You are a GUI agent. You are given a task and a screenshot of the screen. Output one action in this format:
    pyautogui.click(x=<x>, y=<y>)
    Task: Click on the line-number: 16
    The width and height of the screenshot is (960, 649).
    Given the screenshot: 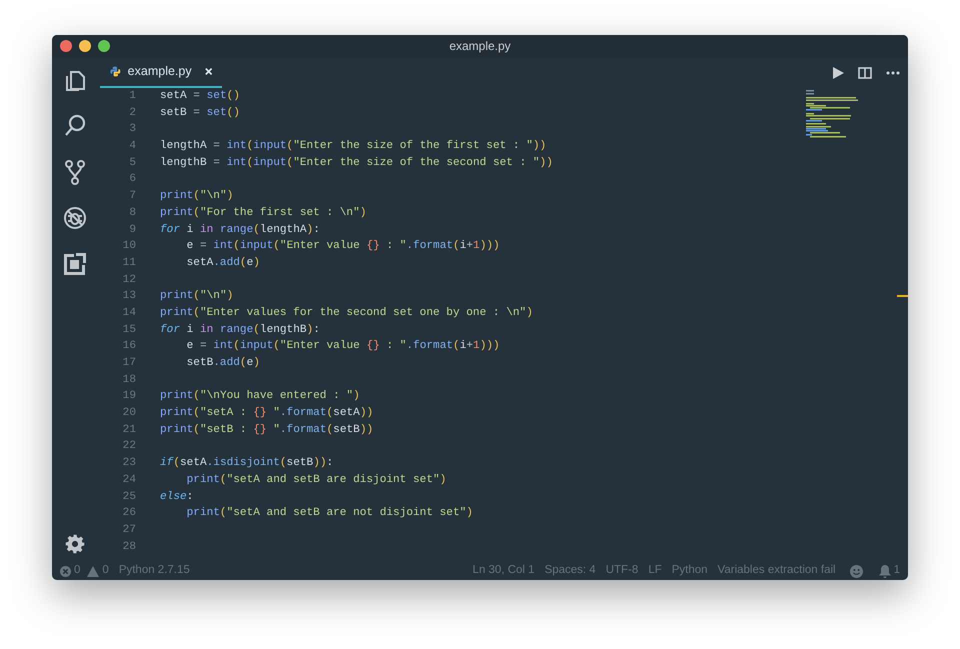 What is the action you would take?
    pyautogui.click(x=129, y=346)
    